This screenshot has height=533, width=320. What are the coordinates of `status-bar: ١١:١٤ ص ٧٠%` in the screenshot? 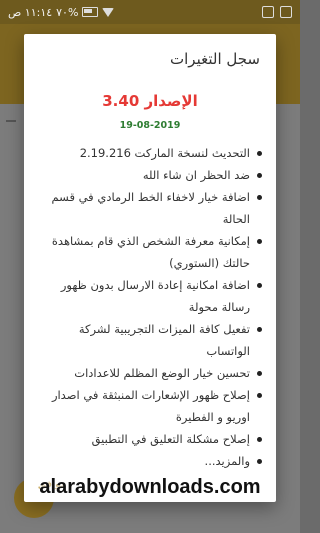 It's located at (150, 12).